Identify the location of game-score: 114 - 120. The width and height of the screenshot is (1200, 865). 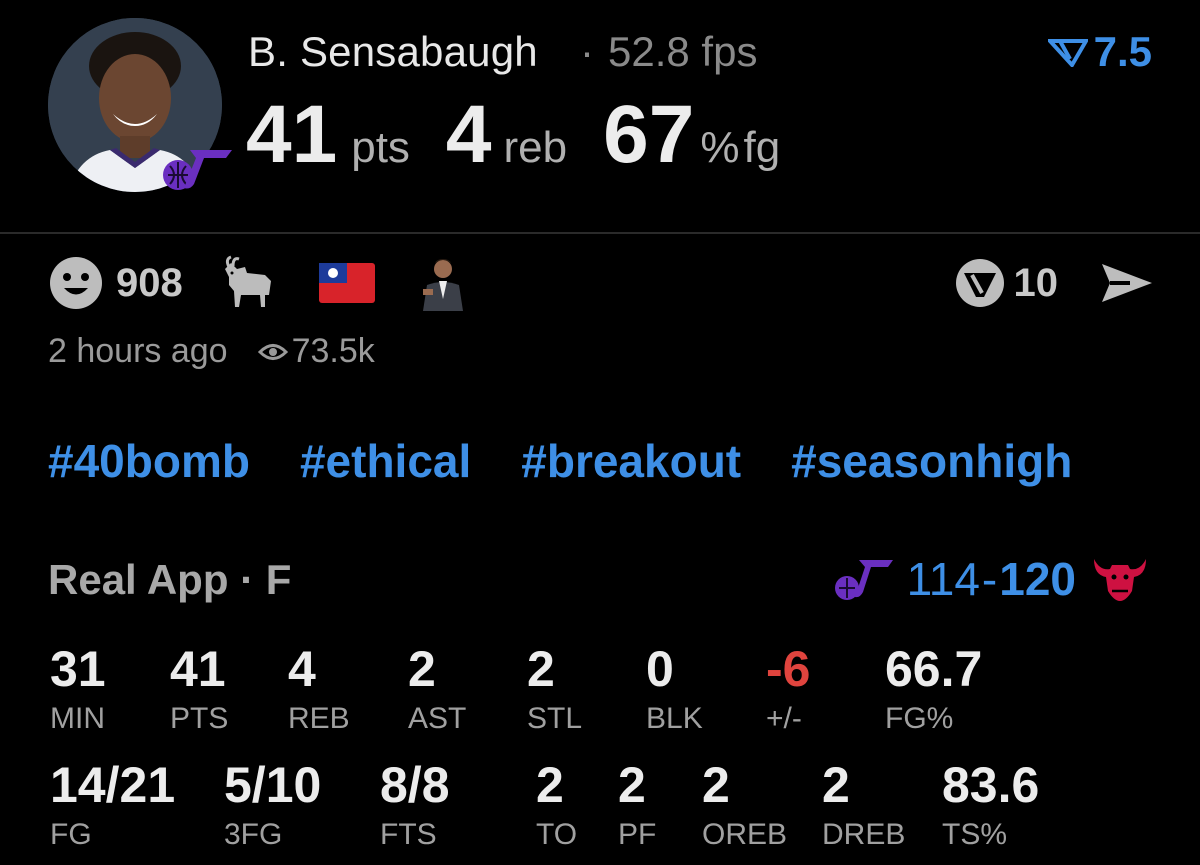
(991, 579).